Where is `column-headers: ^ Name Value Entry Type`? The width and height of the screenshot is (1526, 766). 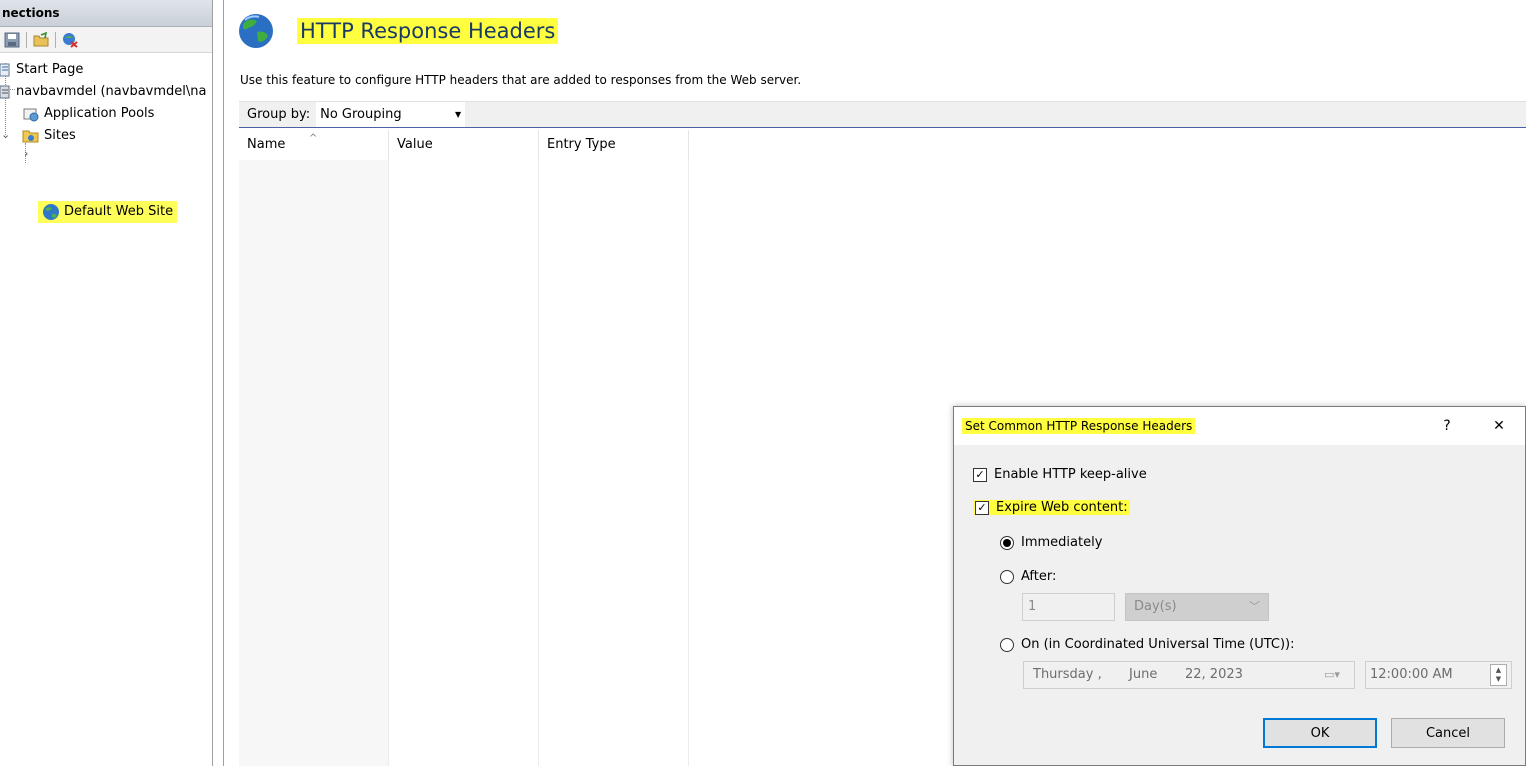 column-headers: ^ Name Value Entry Type is located at coordinates (464, 145).